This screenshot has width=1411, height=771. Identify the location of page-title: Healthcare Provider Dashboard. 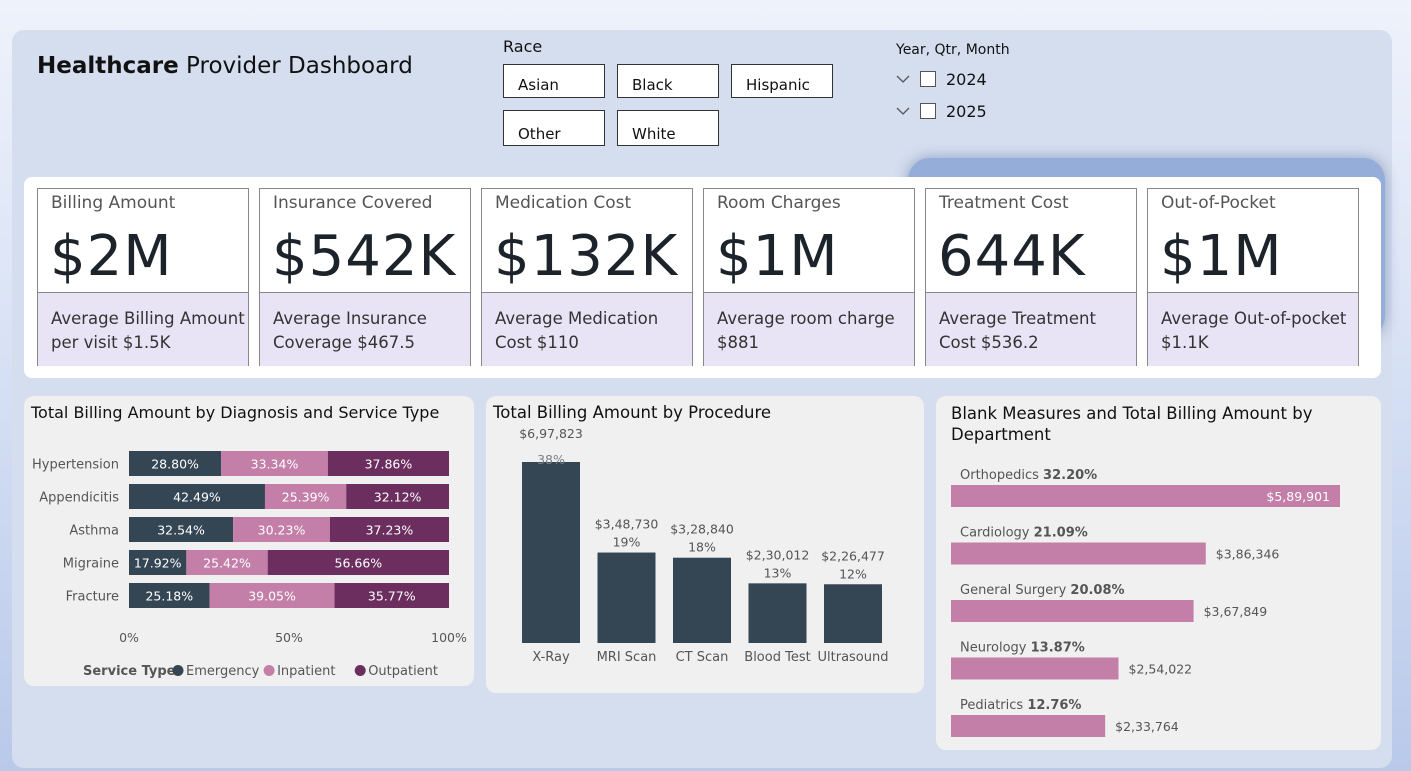
(225, 66).